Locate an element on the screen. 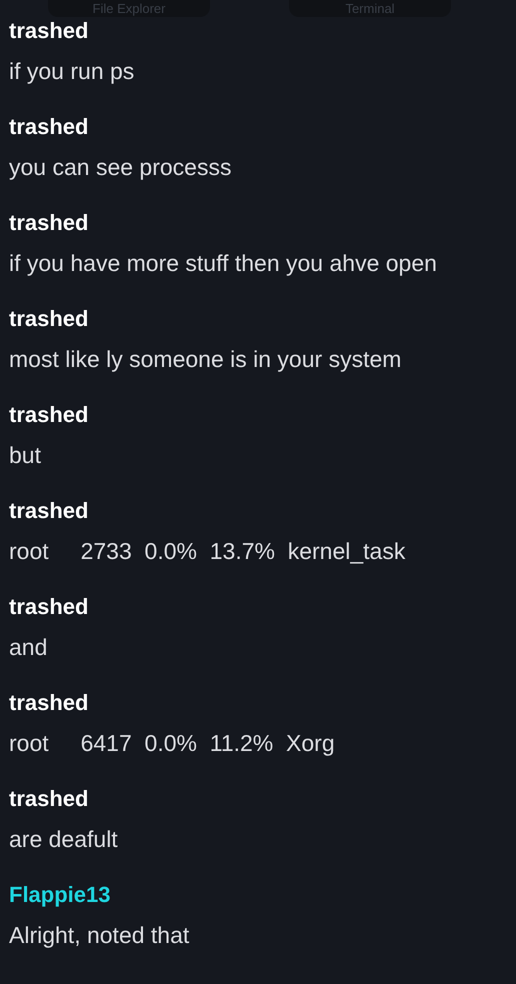  username: Flappie13 is located at coordinates (59, 895).